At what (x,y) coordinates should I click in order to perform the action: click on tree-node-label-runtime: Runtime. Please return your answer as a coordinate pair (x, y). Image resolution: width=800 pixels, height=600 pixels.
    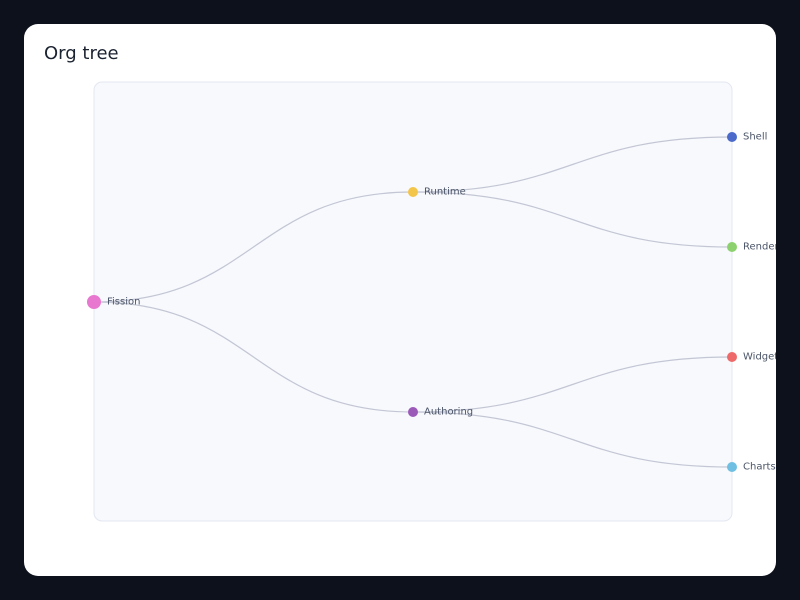
    Looking at the image, I should click on (445, 192).